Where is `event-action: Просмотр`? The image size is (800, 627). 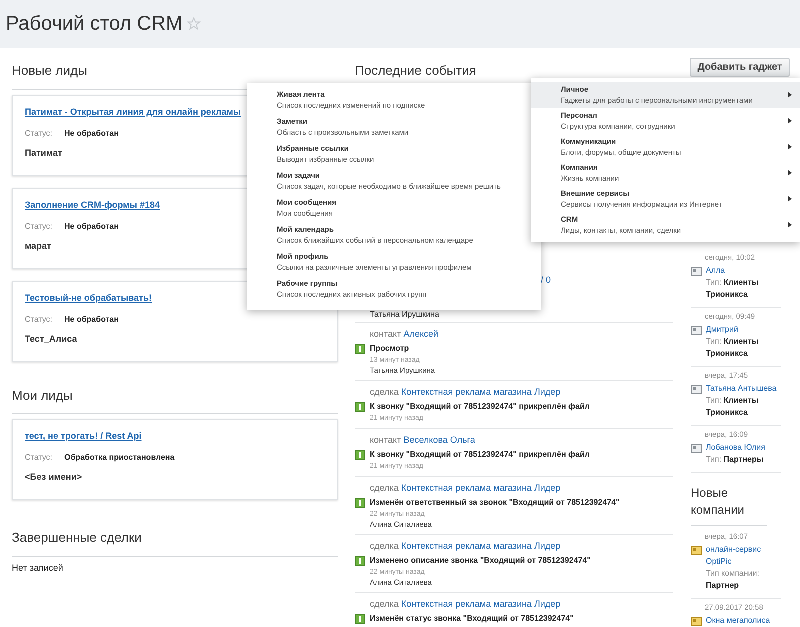 event-action: Просмотр is located at coordinates (390, 348).